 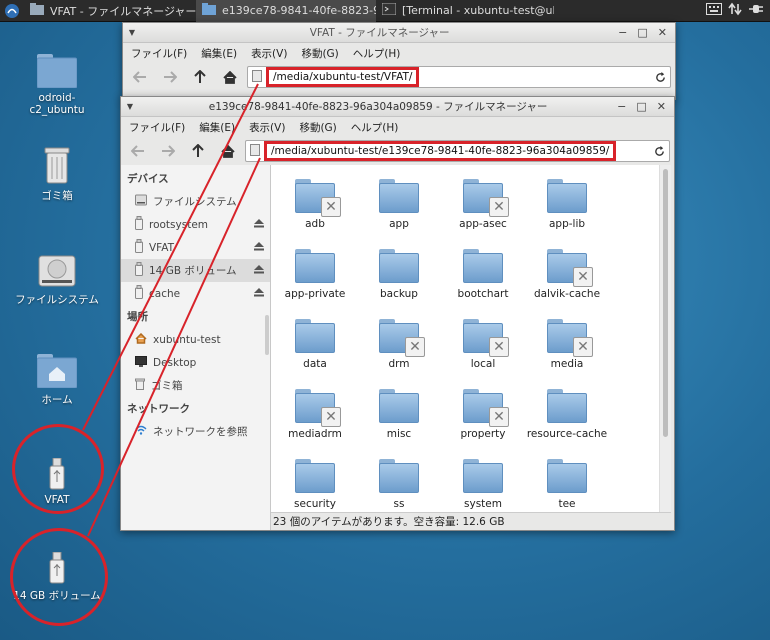 I want to click on folder-item: app-lib, so click(x=567, y=208).